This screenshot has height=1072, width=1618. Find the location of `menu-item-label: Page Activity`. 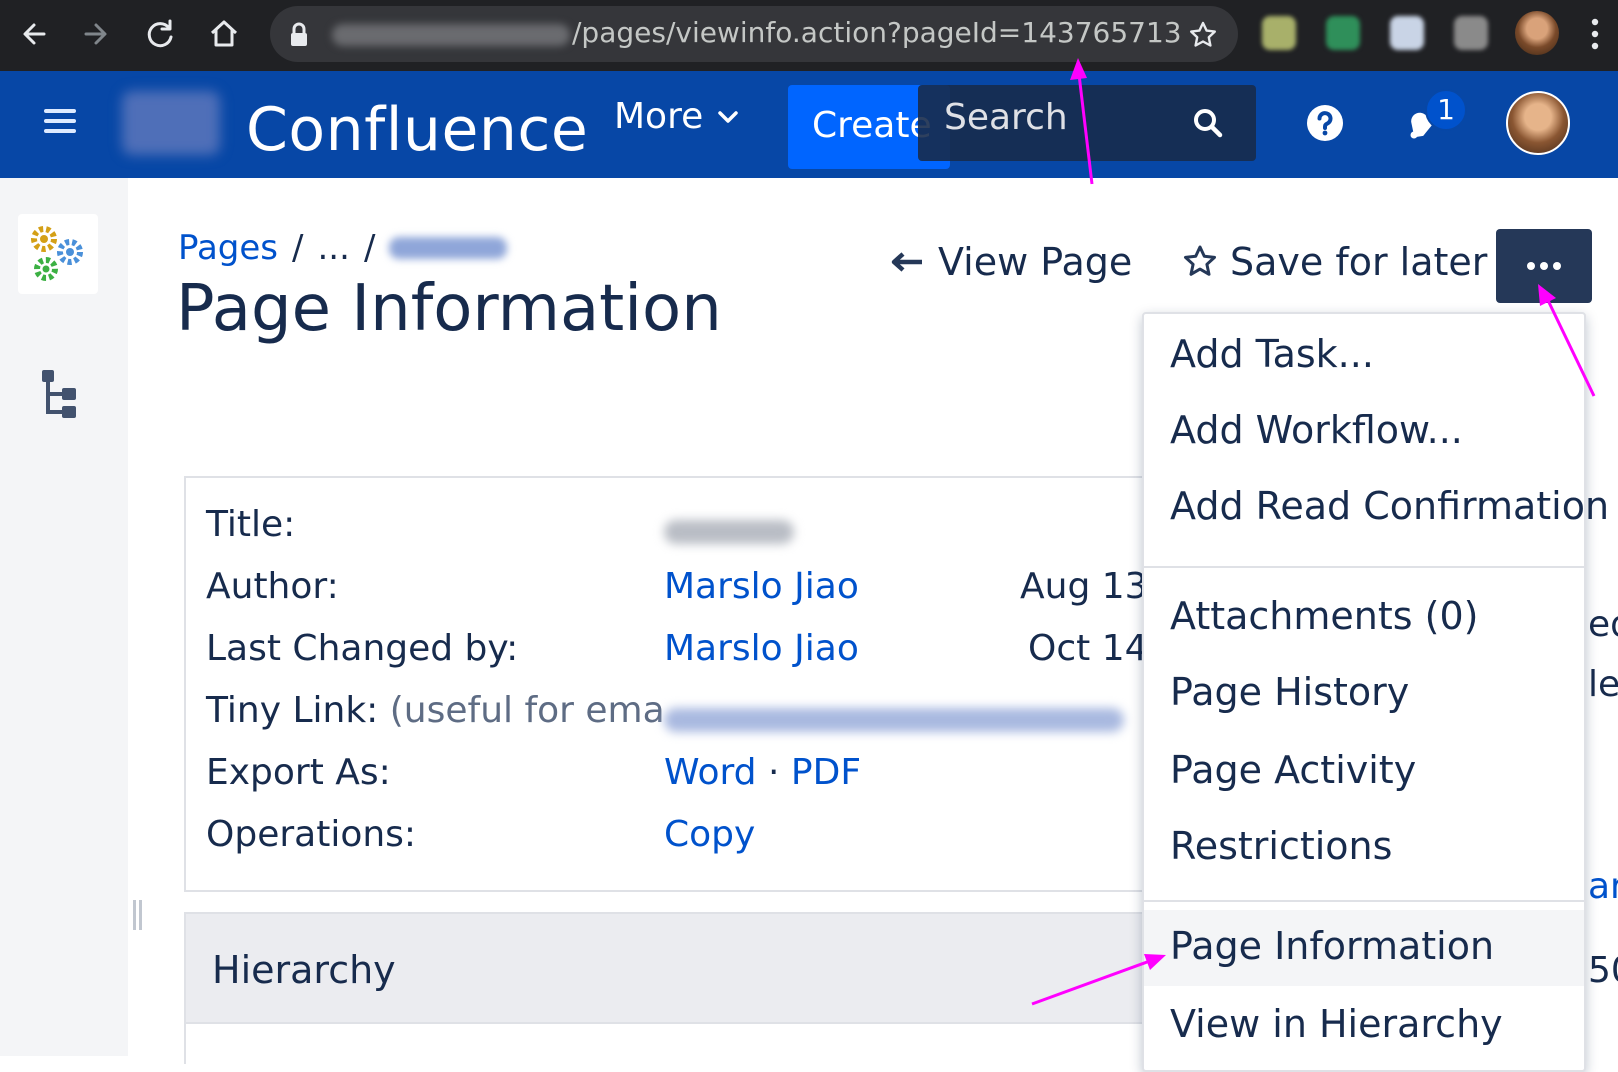

menu-item-label: Page Activity is located at coordinates (1293, 770).